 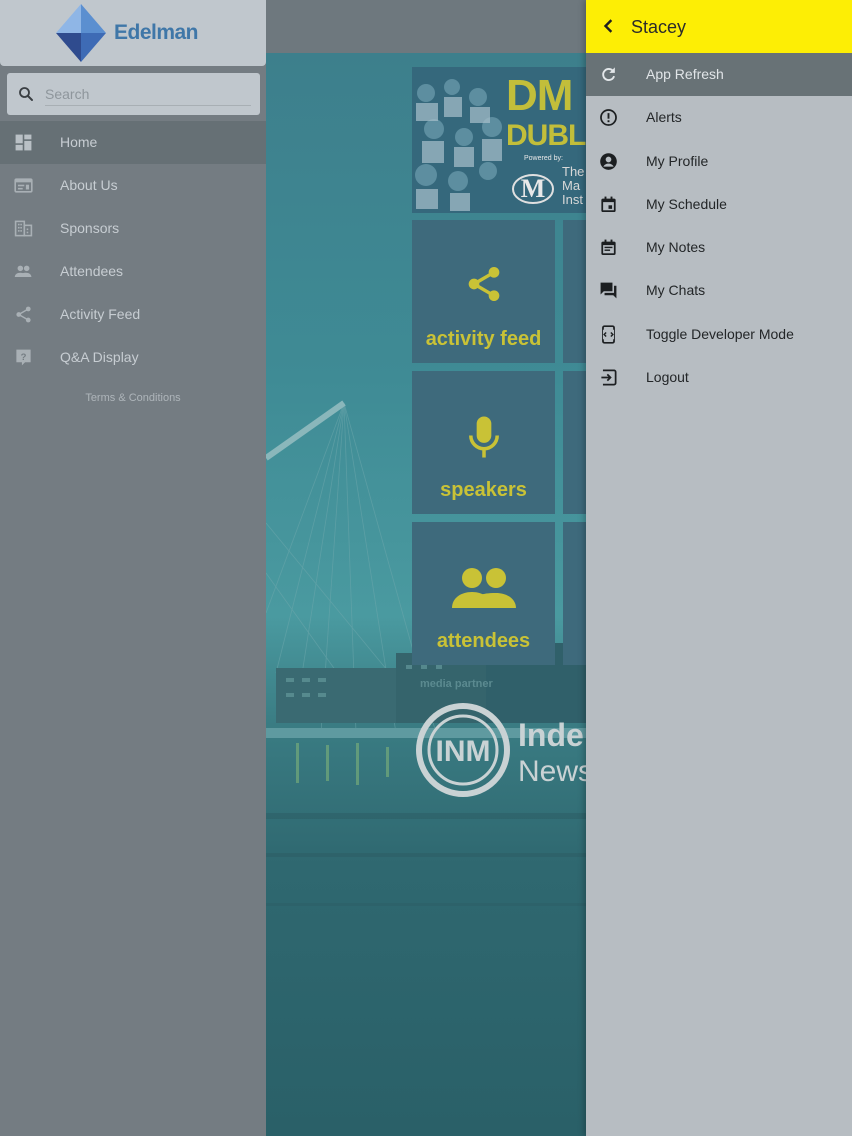 What do you see at coordinates (133, 185) in the screenshot?
I see `sidebar-item-about-us: About Us` at bounding box center [133, 185].